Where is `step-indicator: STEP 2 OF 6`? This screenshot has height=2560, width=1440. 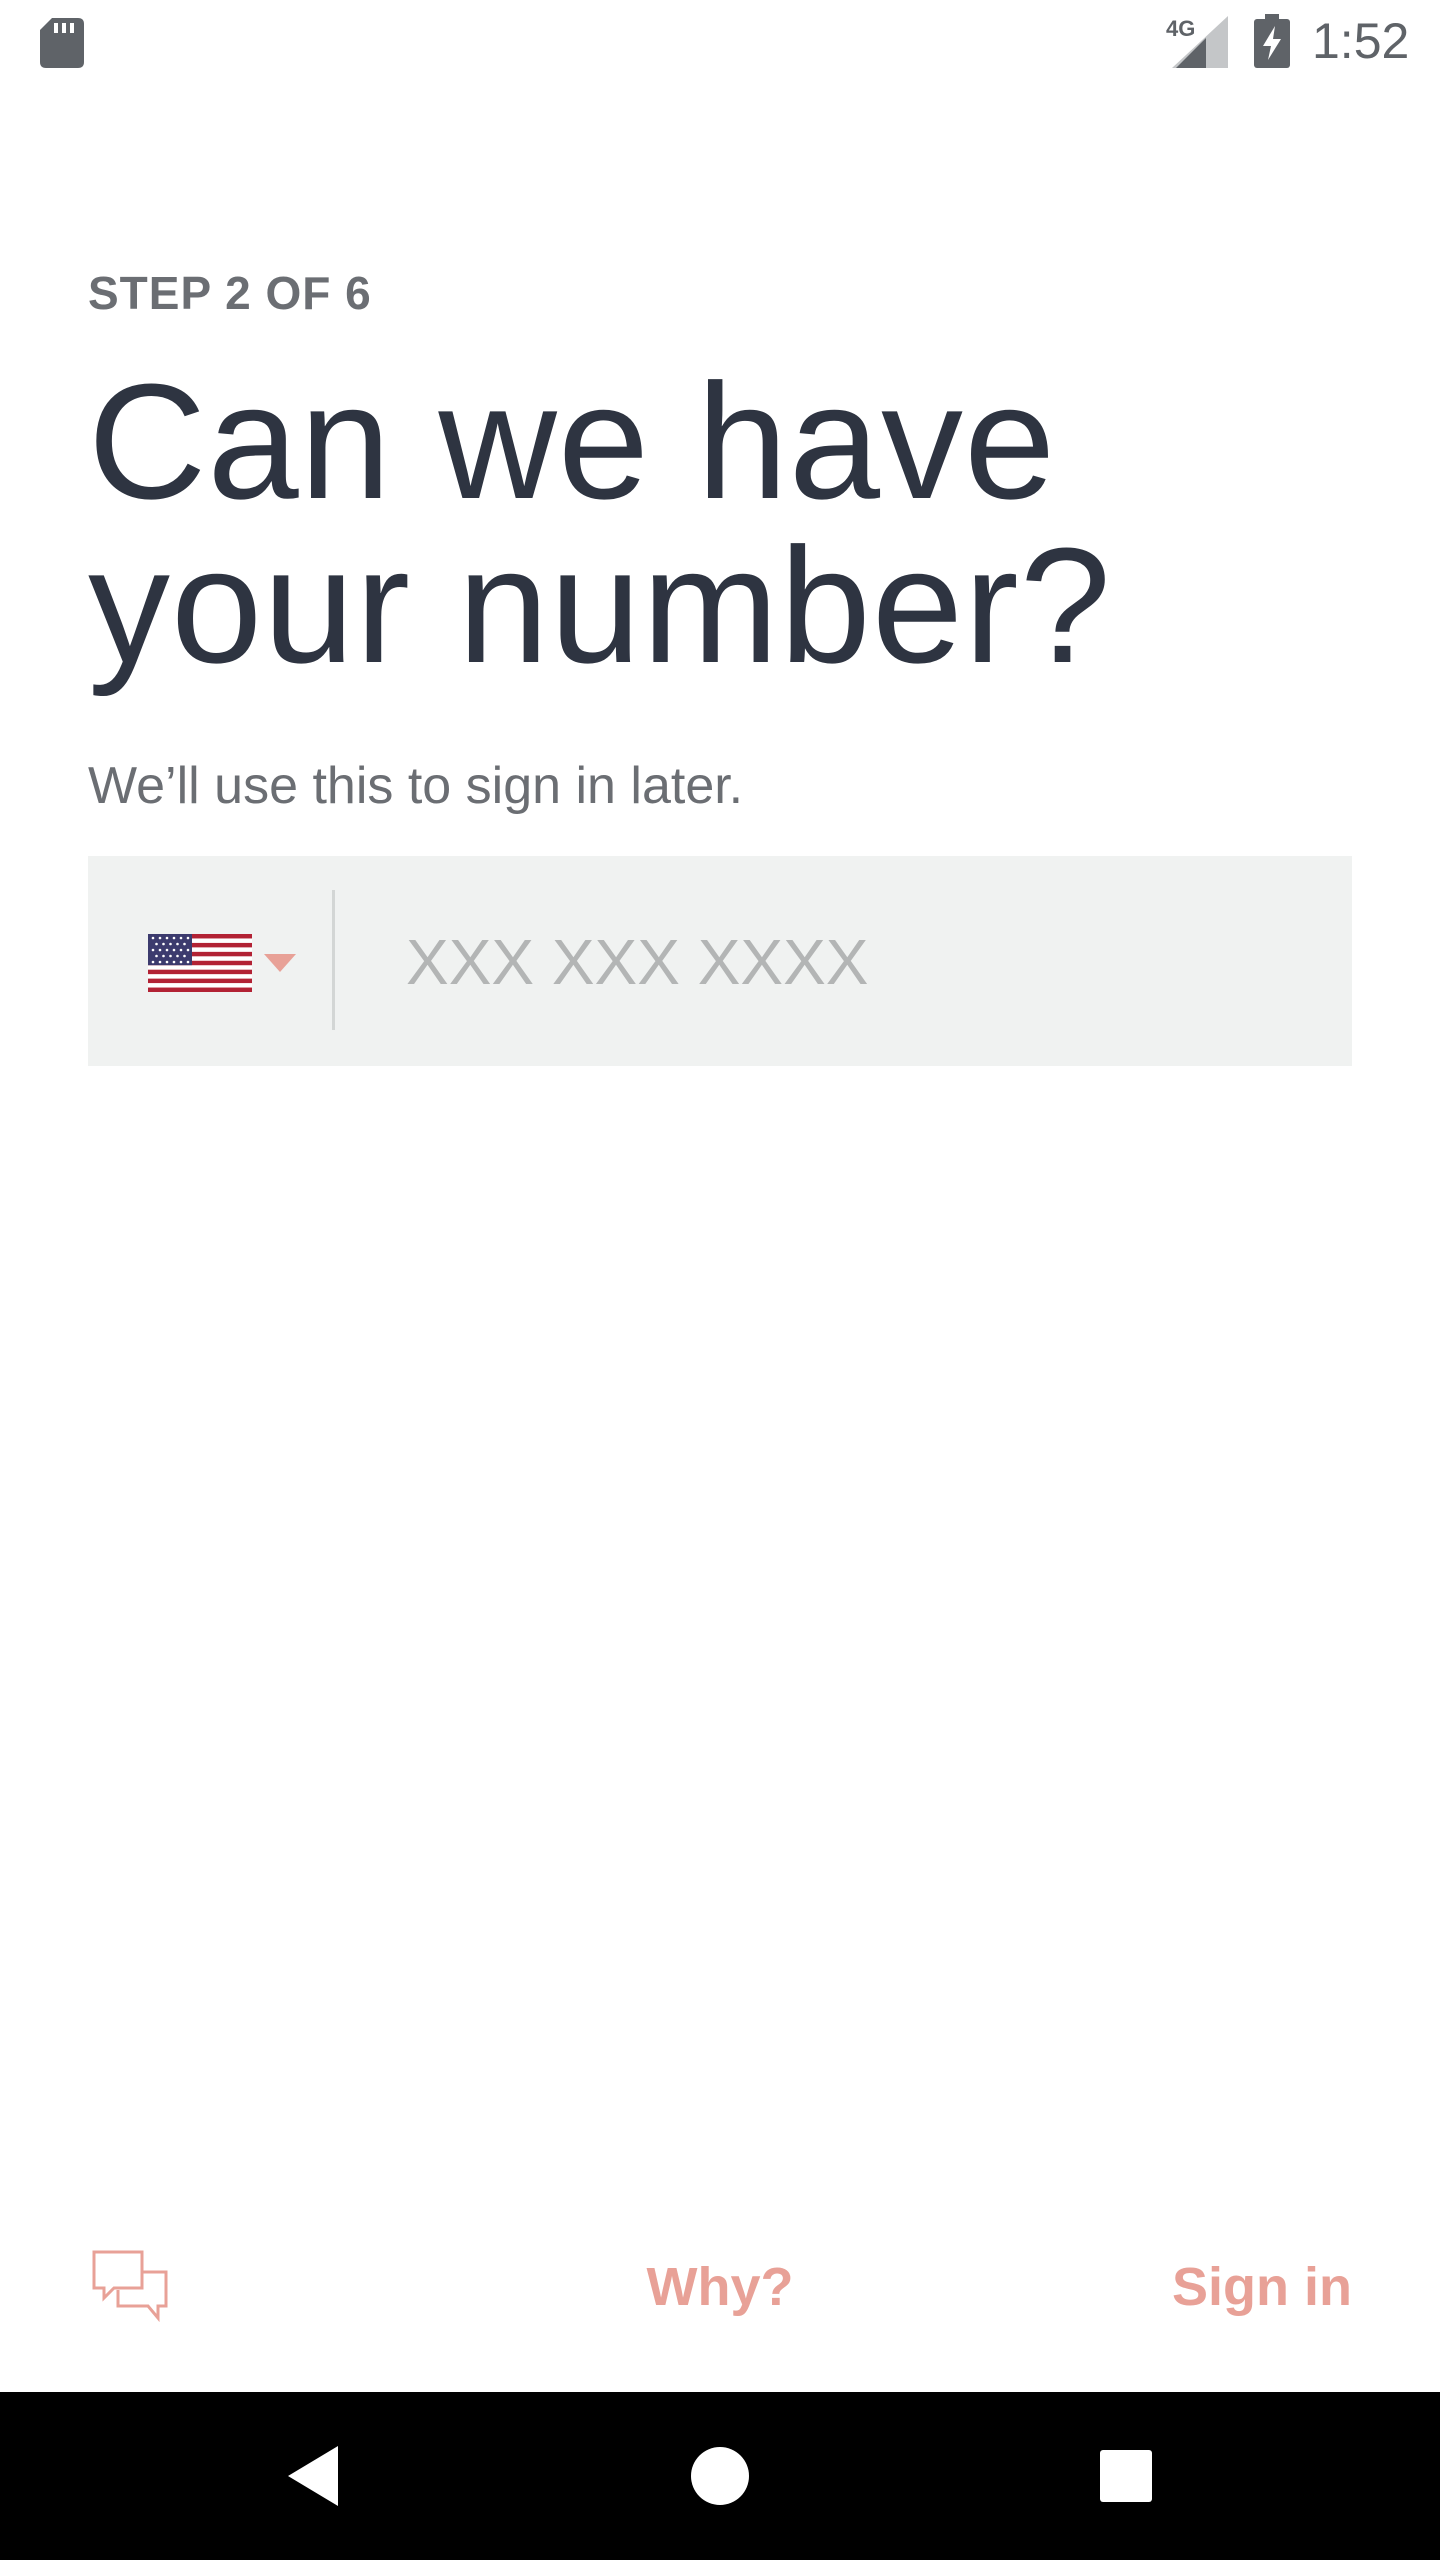
step-indicator: STEP 2 OF 6 is located at coordinates (230, 293).